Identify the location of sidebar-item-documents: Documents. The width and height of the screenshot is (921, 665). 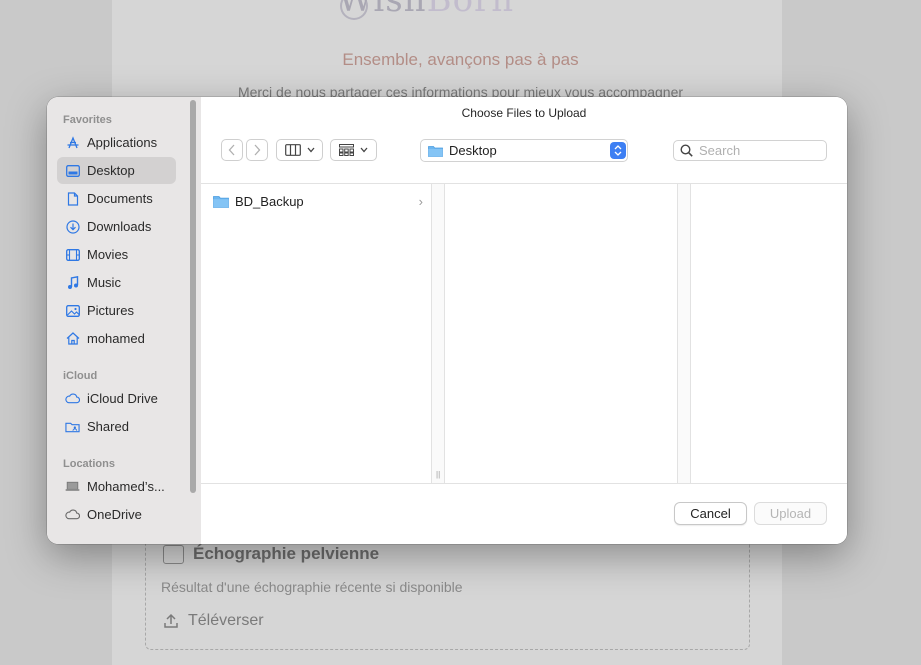
(116, 198).